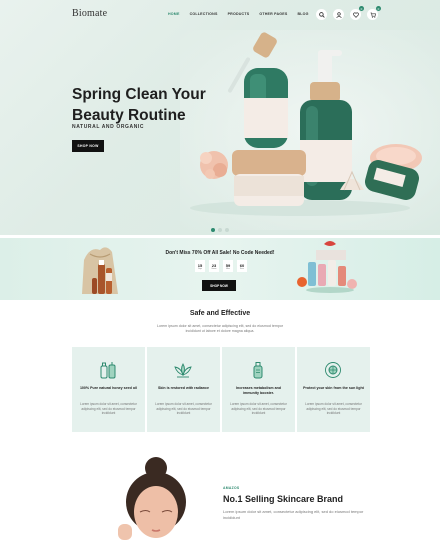 The height and width of the screenshot is (540, 440). I want to click on cream-jar, so click(269, 178).